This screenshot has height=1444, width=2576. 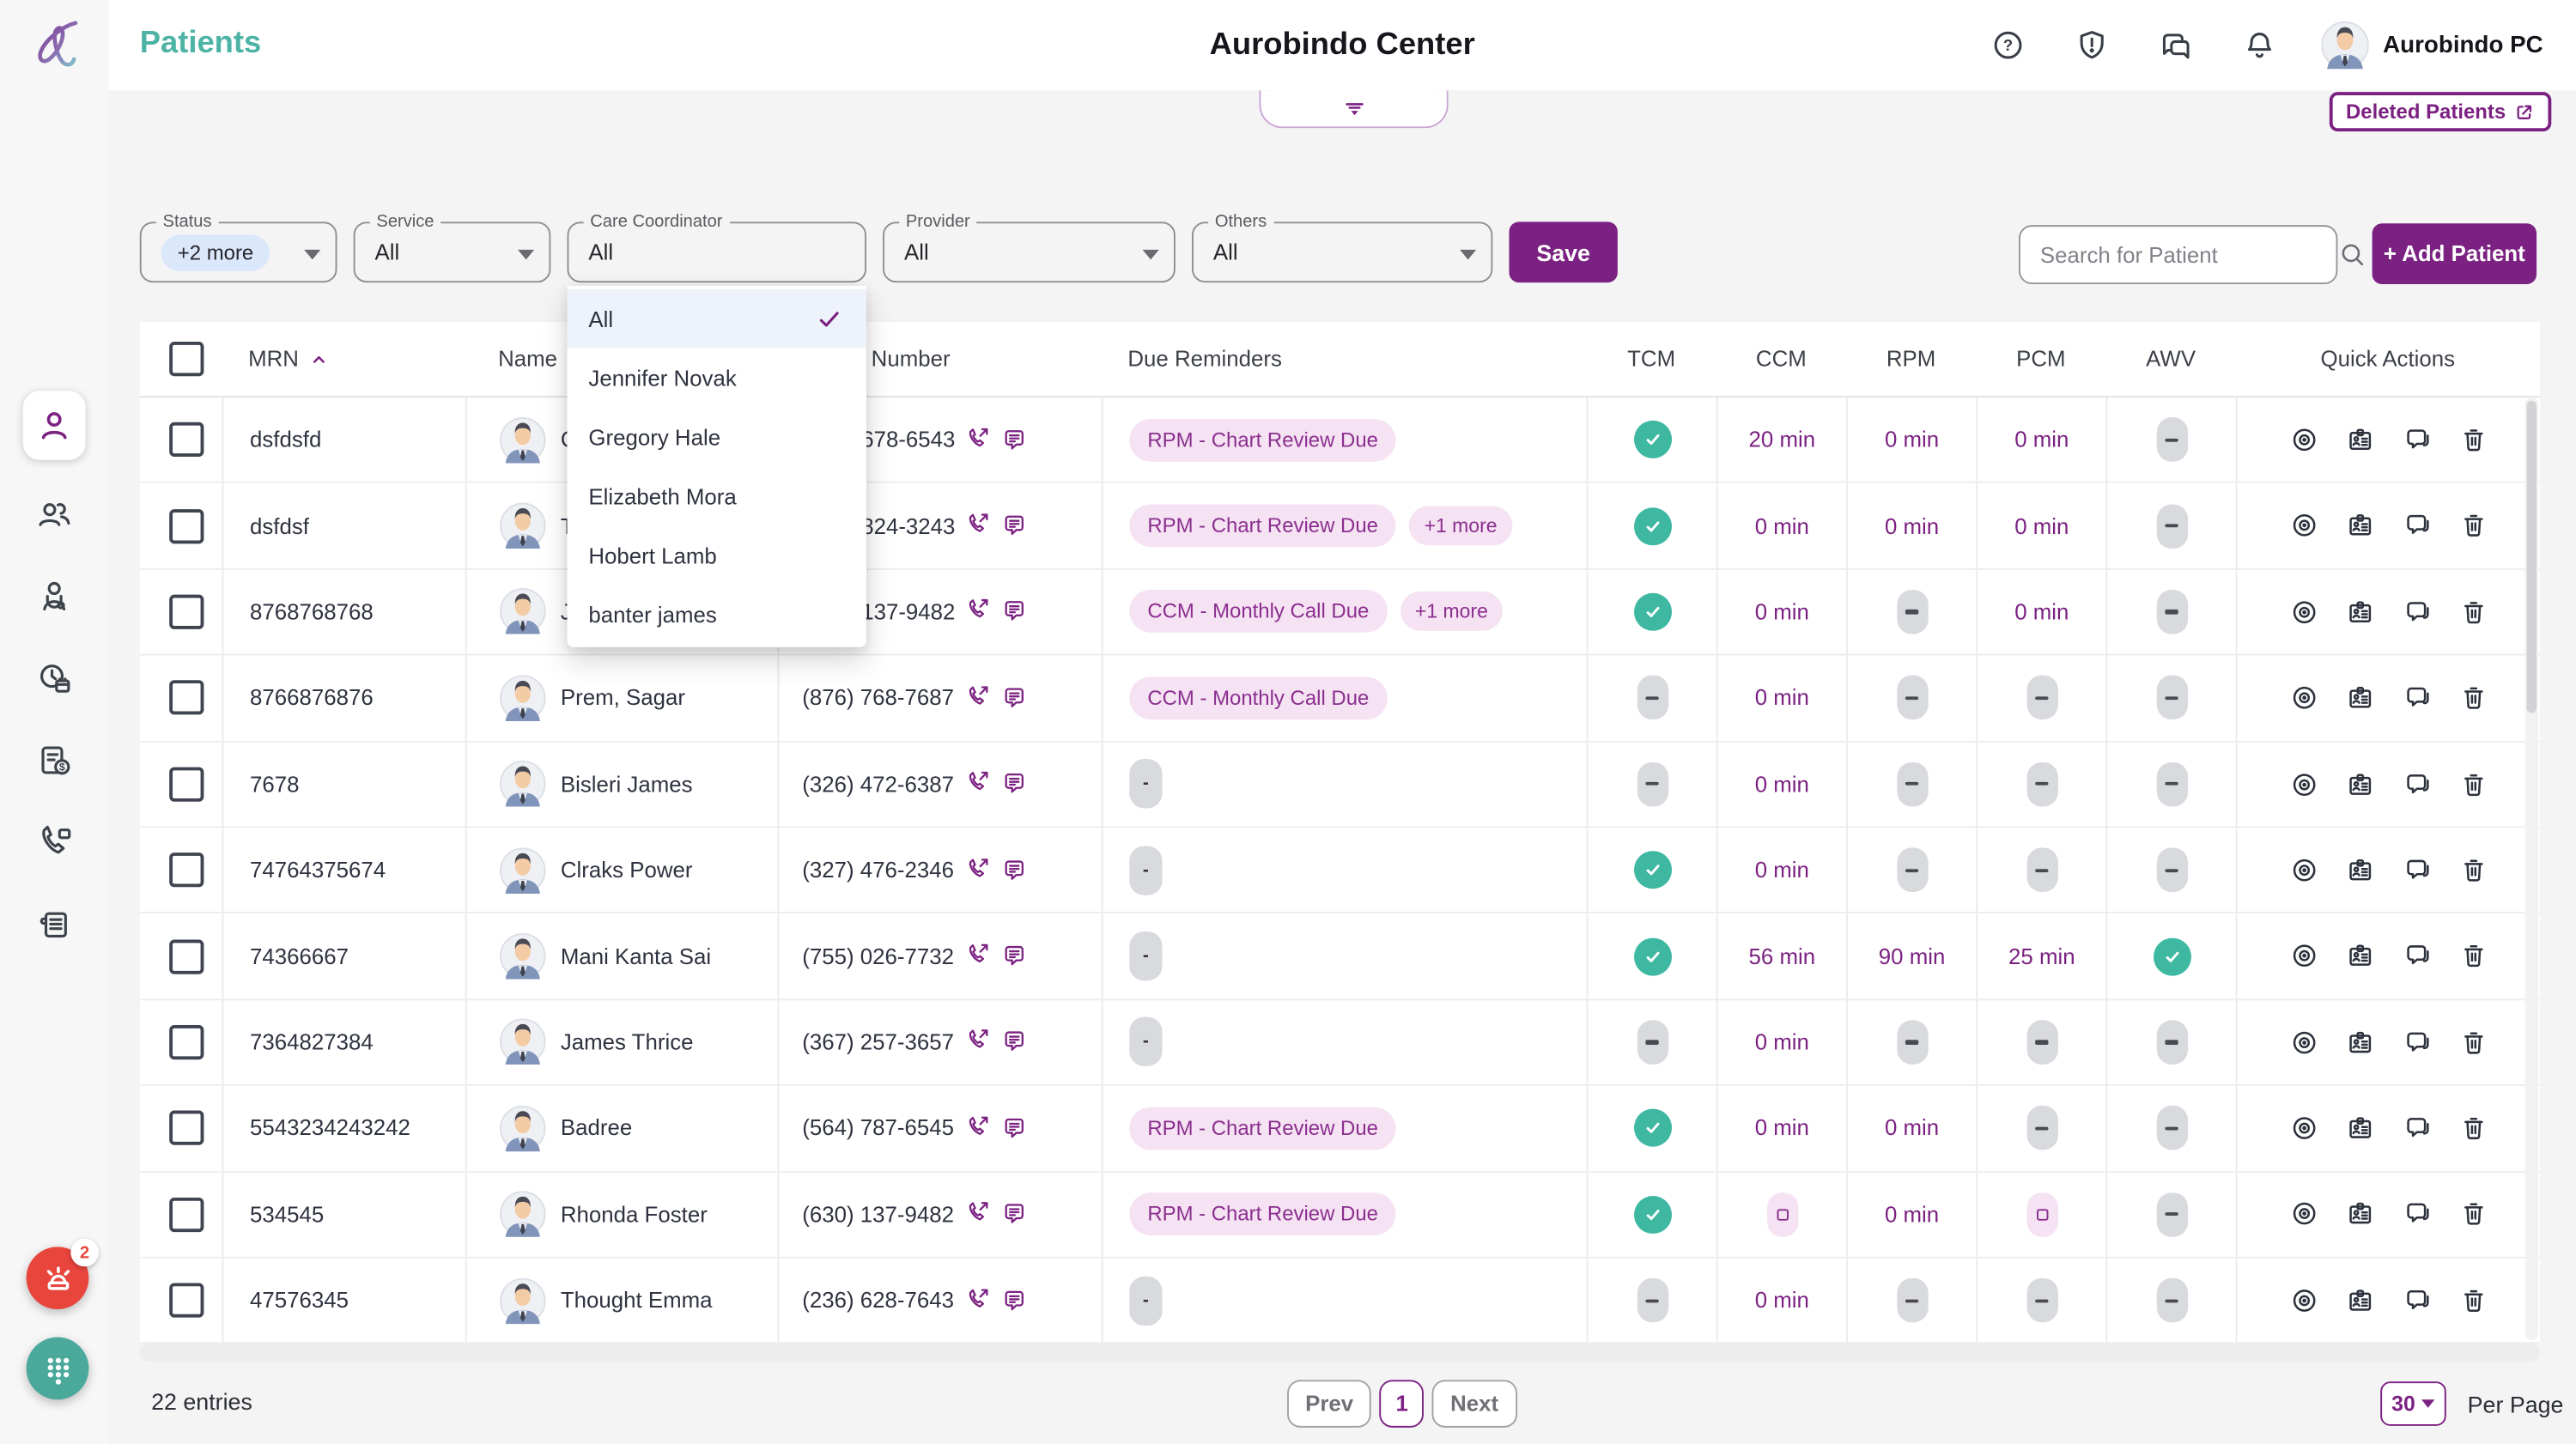 What do you see at coordinates (1330, 1404) in the screenshot?
I see `prev-page-button: Prev` at bounding box center [1330, 1404].